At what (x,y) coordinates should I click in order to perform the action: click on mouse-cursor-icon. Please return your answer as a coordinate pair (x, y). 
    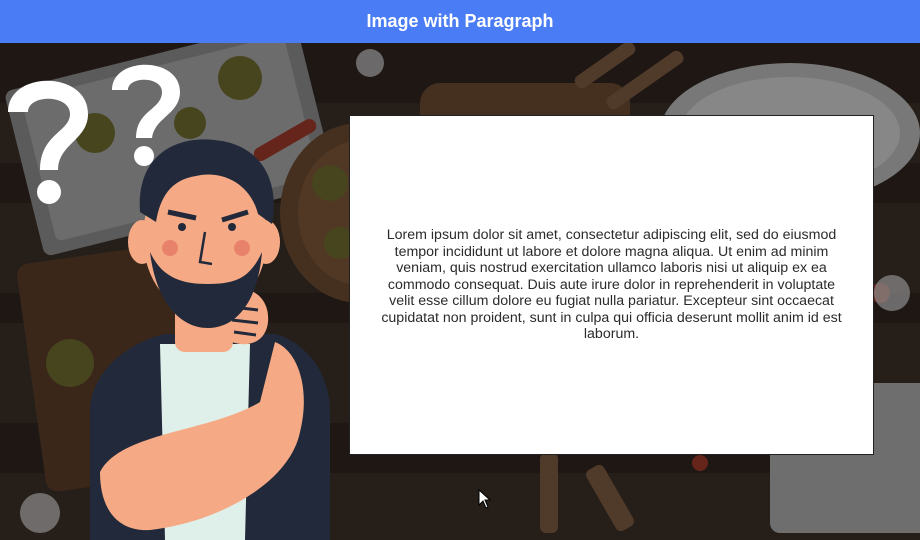
    Looking at the image, I should click on (485, 498).